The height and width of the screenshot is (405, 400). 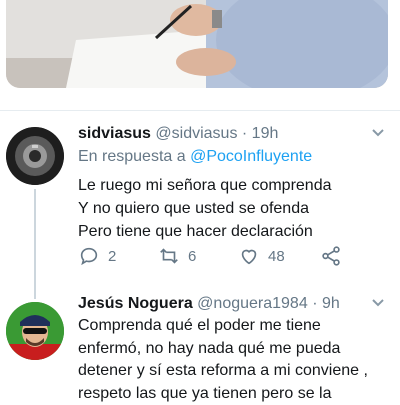 What do you see at coordinates (331, 303) in the screenshot?
I see `timestamp: 9h` at bounding box center [331, 303].